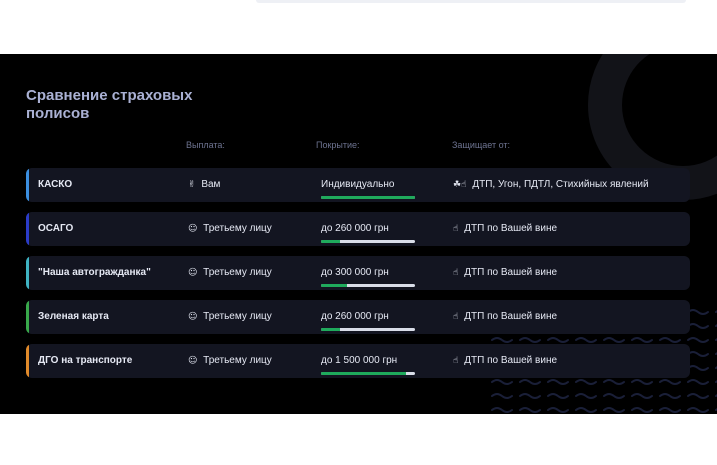  Describe the element at coordinates (205, 145) in the screenshot. I see `column-header-payout: Выплата:` at that location.